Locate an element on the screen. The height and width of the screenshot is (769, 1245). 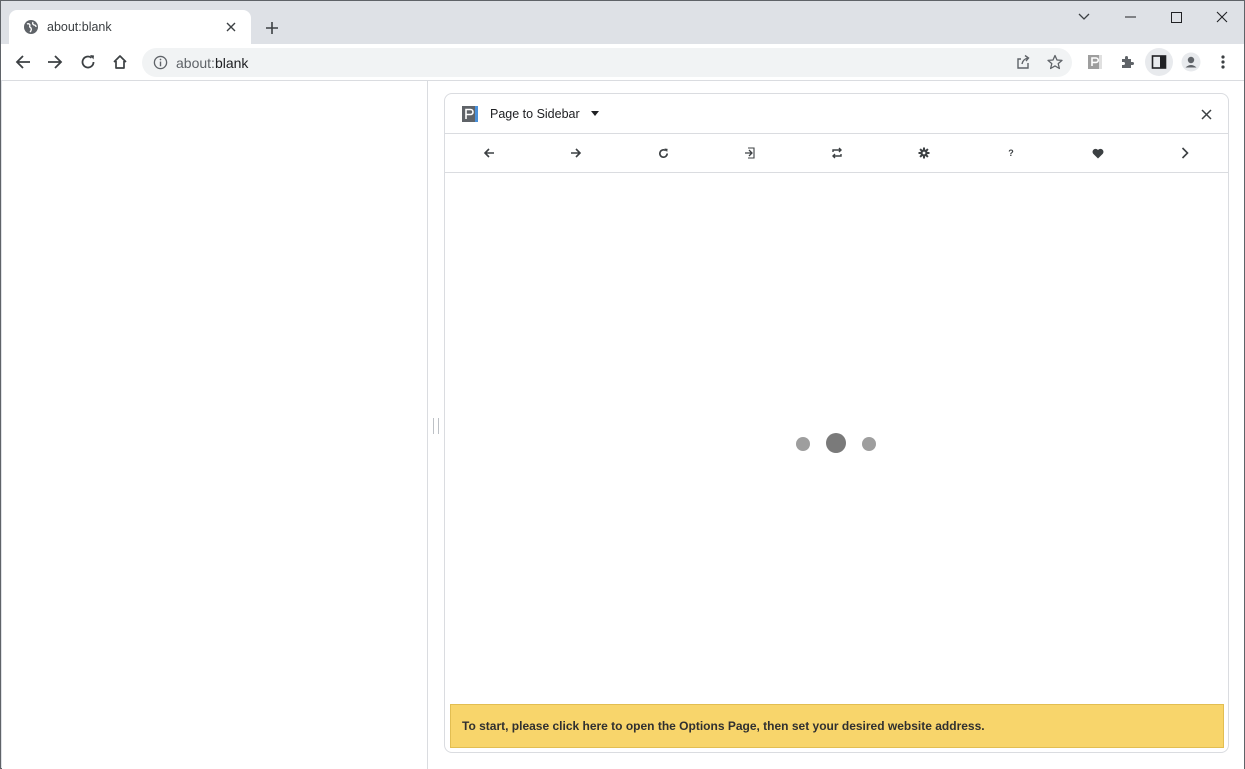
panel-reload-icon is located at coordinates (663, 153).